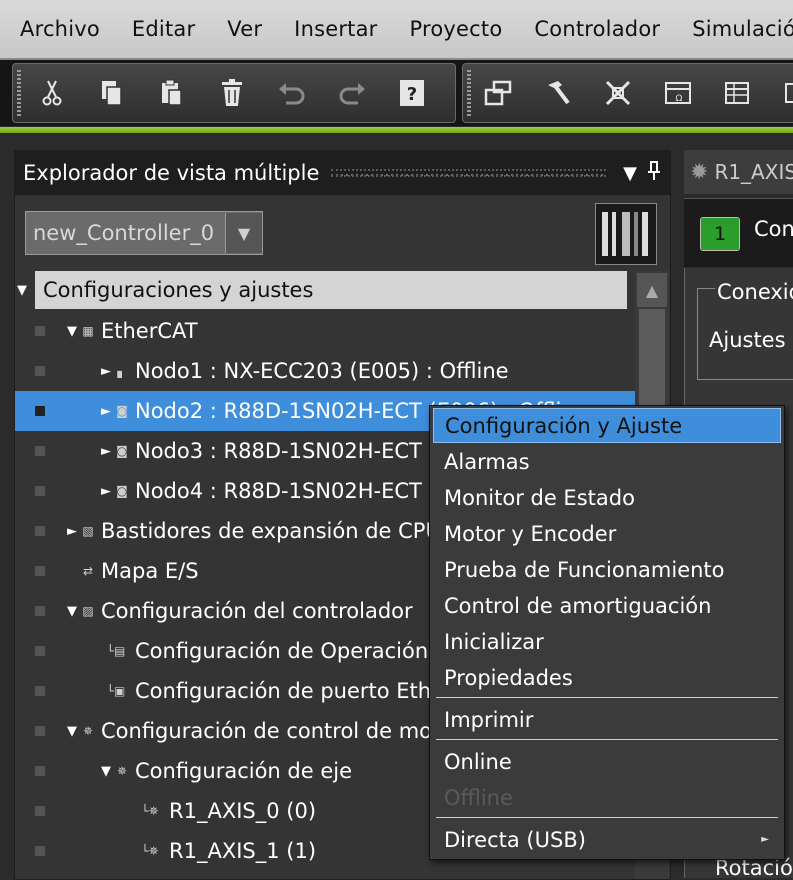  I want to click on io-map-icon: ⇄, so click(88, 571).